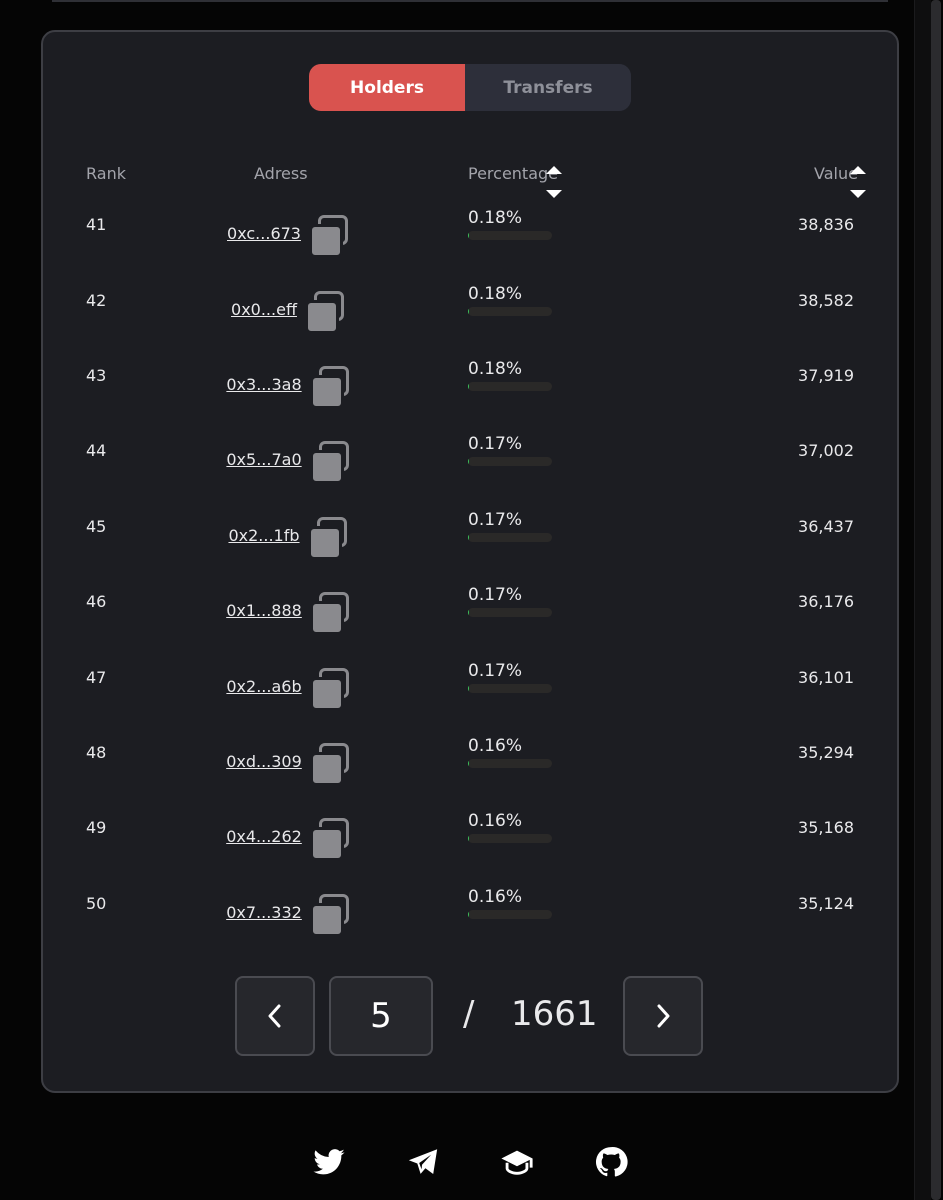  Describe the element at coordinates (826, 450) in the screenshot. I see `value-cell: 37,002` at that location.